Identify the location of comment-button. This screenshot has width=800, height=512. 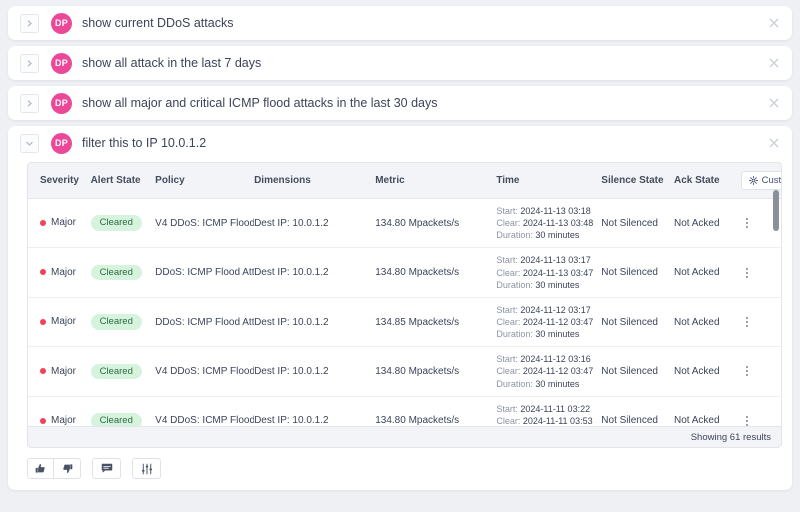
(106, 468).